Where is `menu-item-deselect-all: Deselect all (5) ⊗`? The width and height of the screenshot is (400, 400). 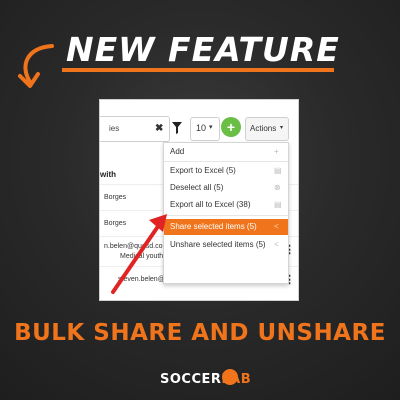 menu-item-deselect-all: Deselect all (5) ⊗ is located at coordinates (226, 188).